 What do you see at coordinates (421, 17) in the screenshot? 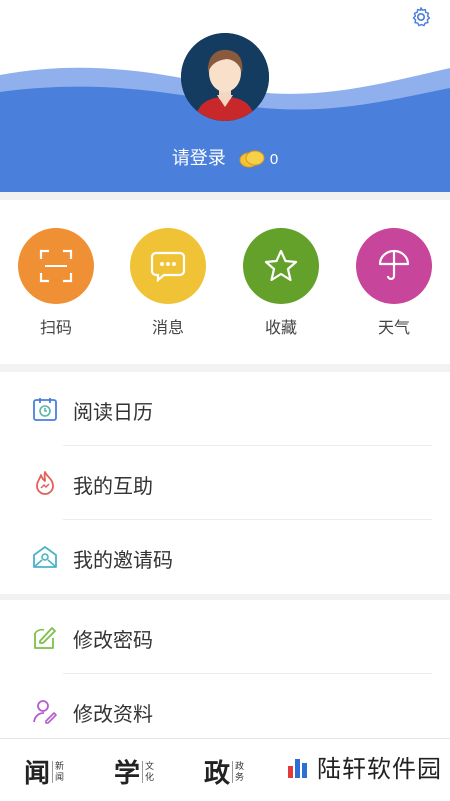
I see `settings-gear-icon` at bounding box center [421, 17].